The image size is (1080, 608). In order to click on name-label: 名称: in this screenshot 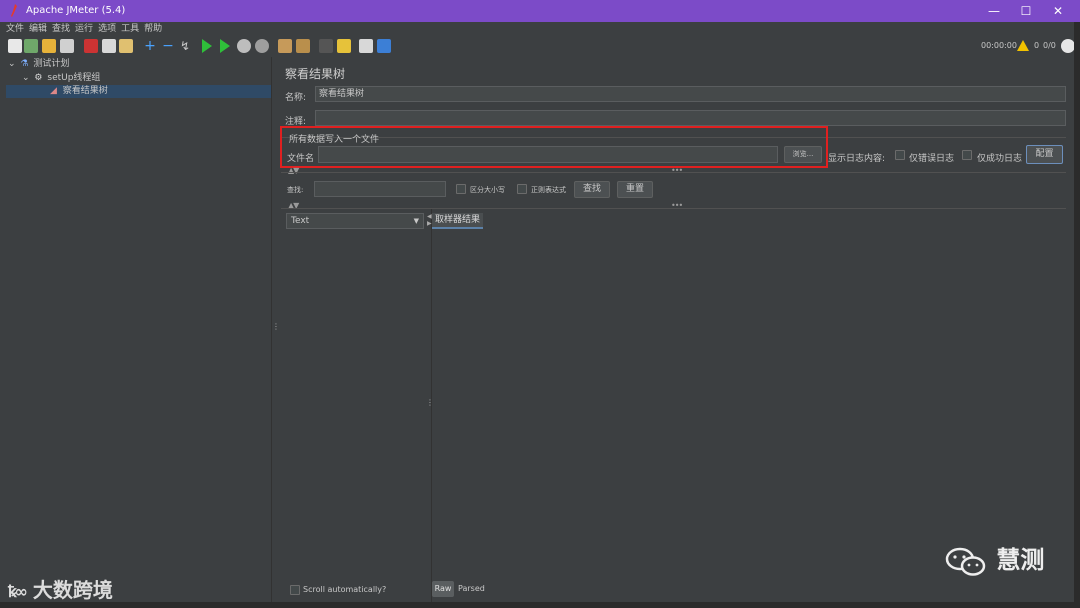, I will do `click(296, 98)`.